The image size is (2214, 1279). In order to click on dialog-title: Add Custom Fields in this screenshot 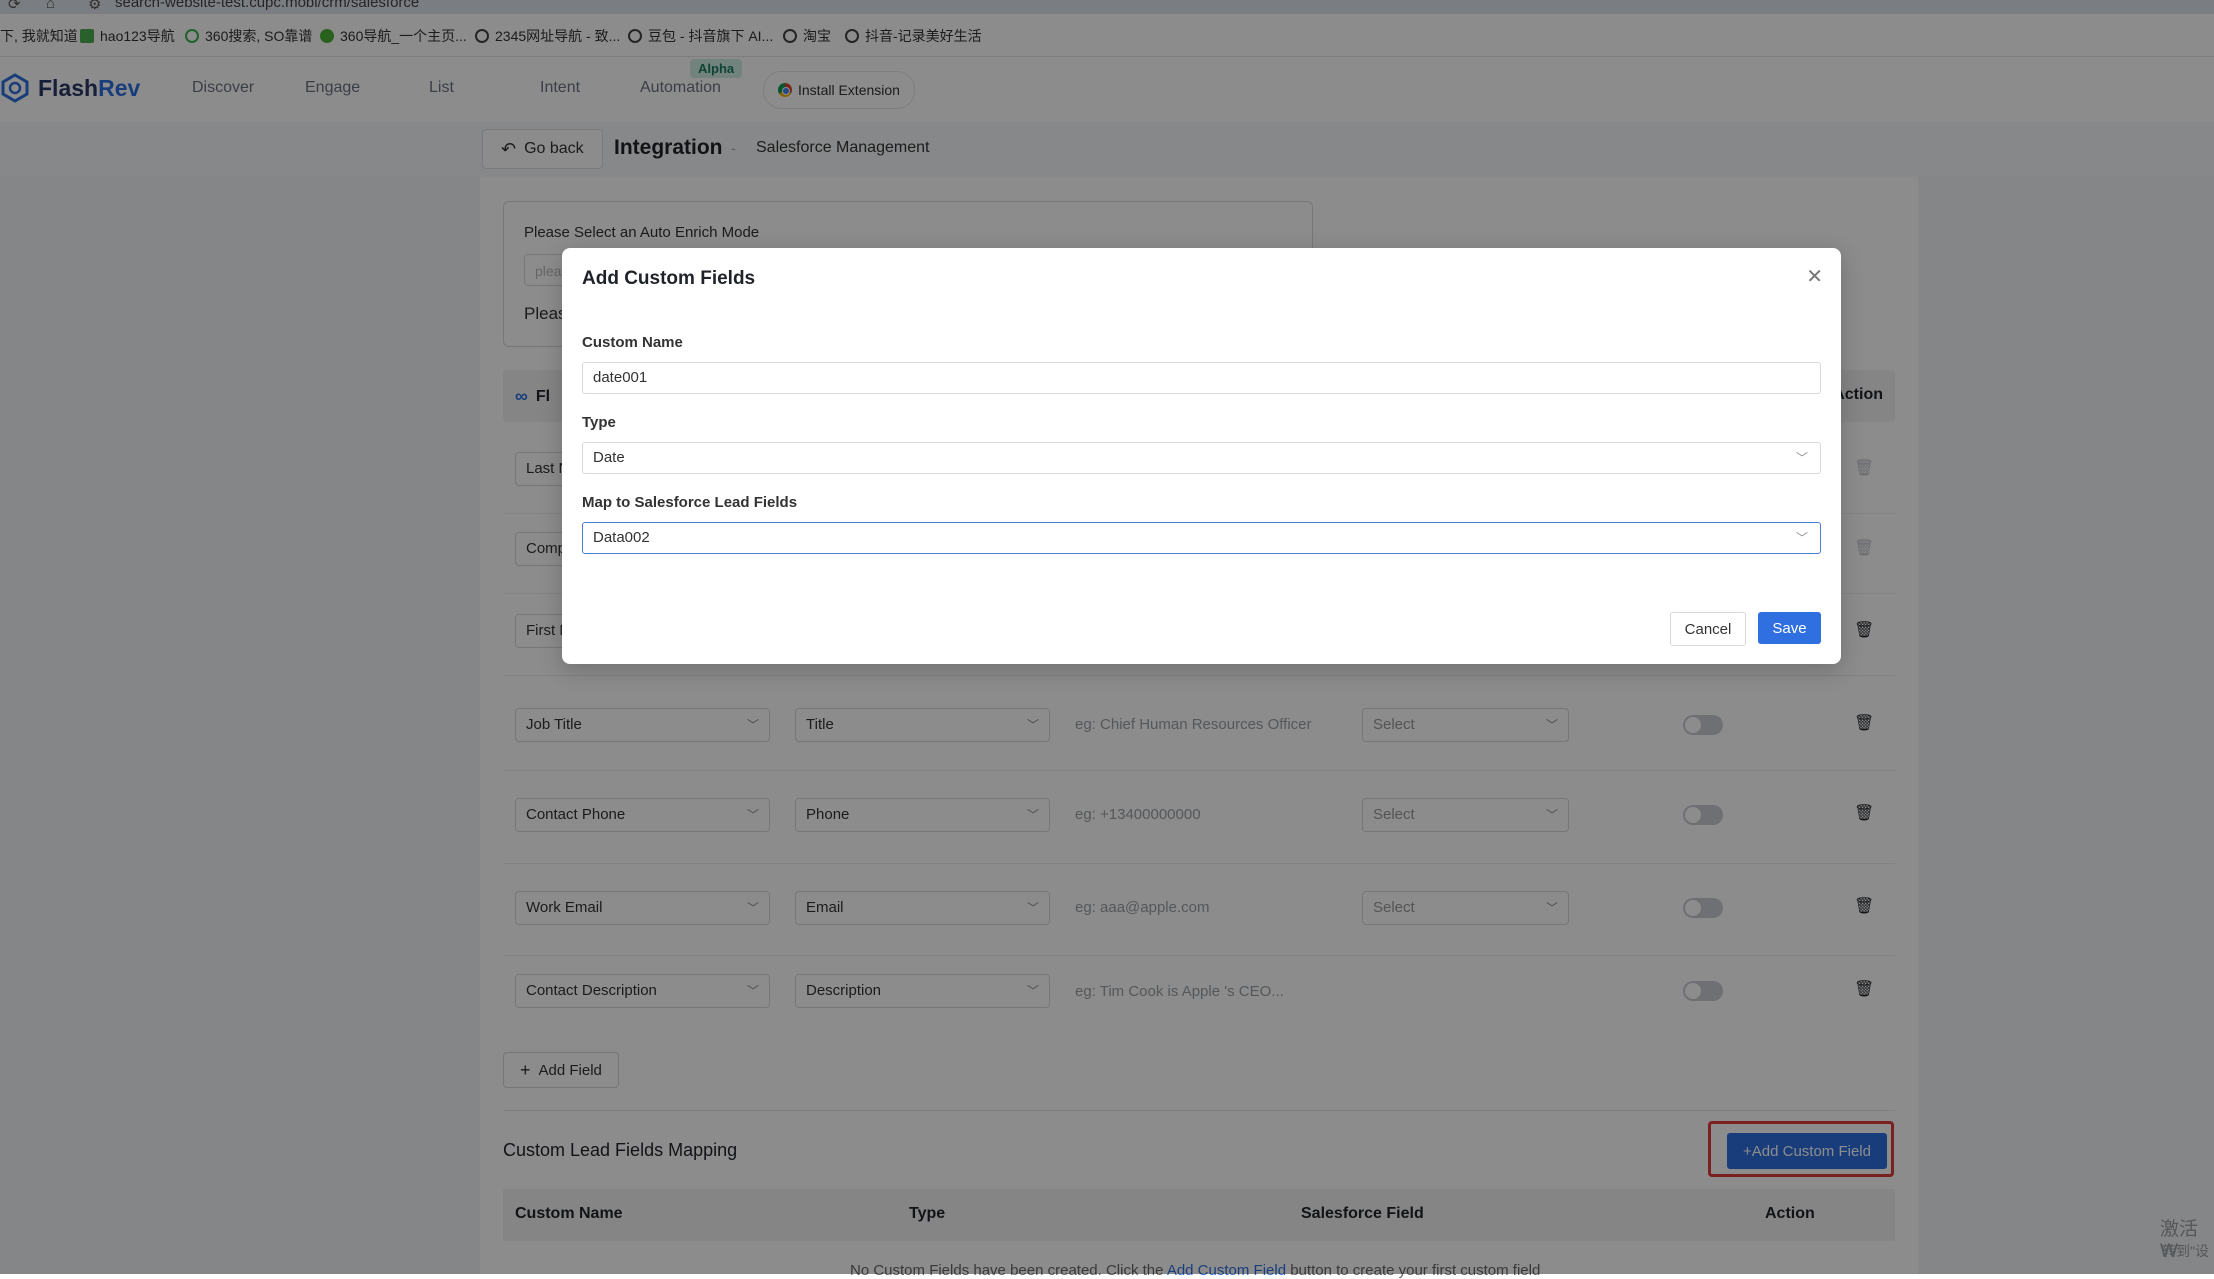, I will do `click(669, 278)`.